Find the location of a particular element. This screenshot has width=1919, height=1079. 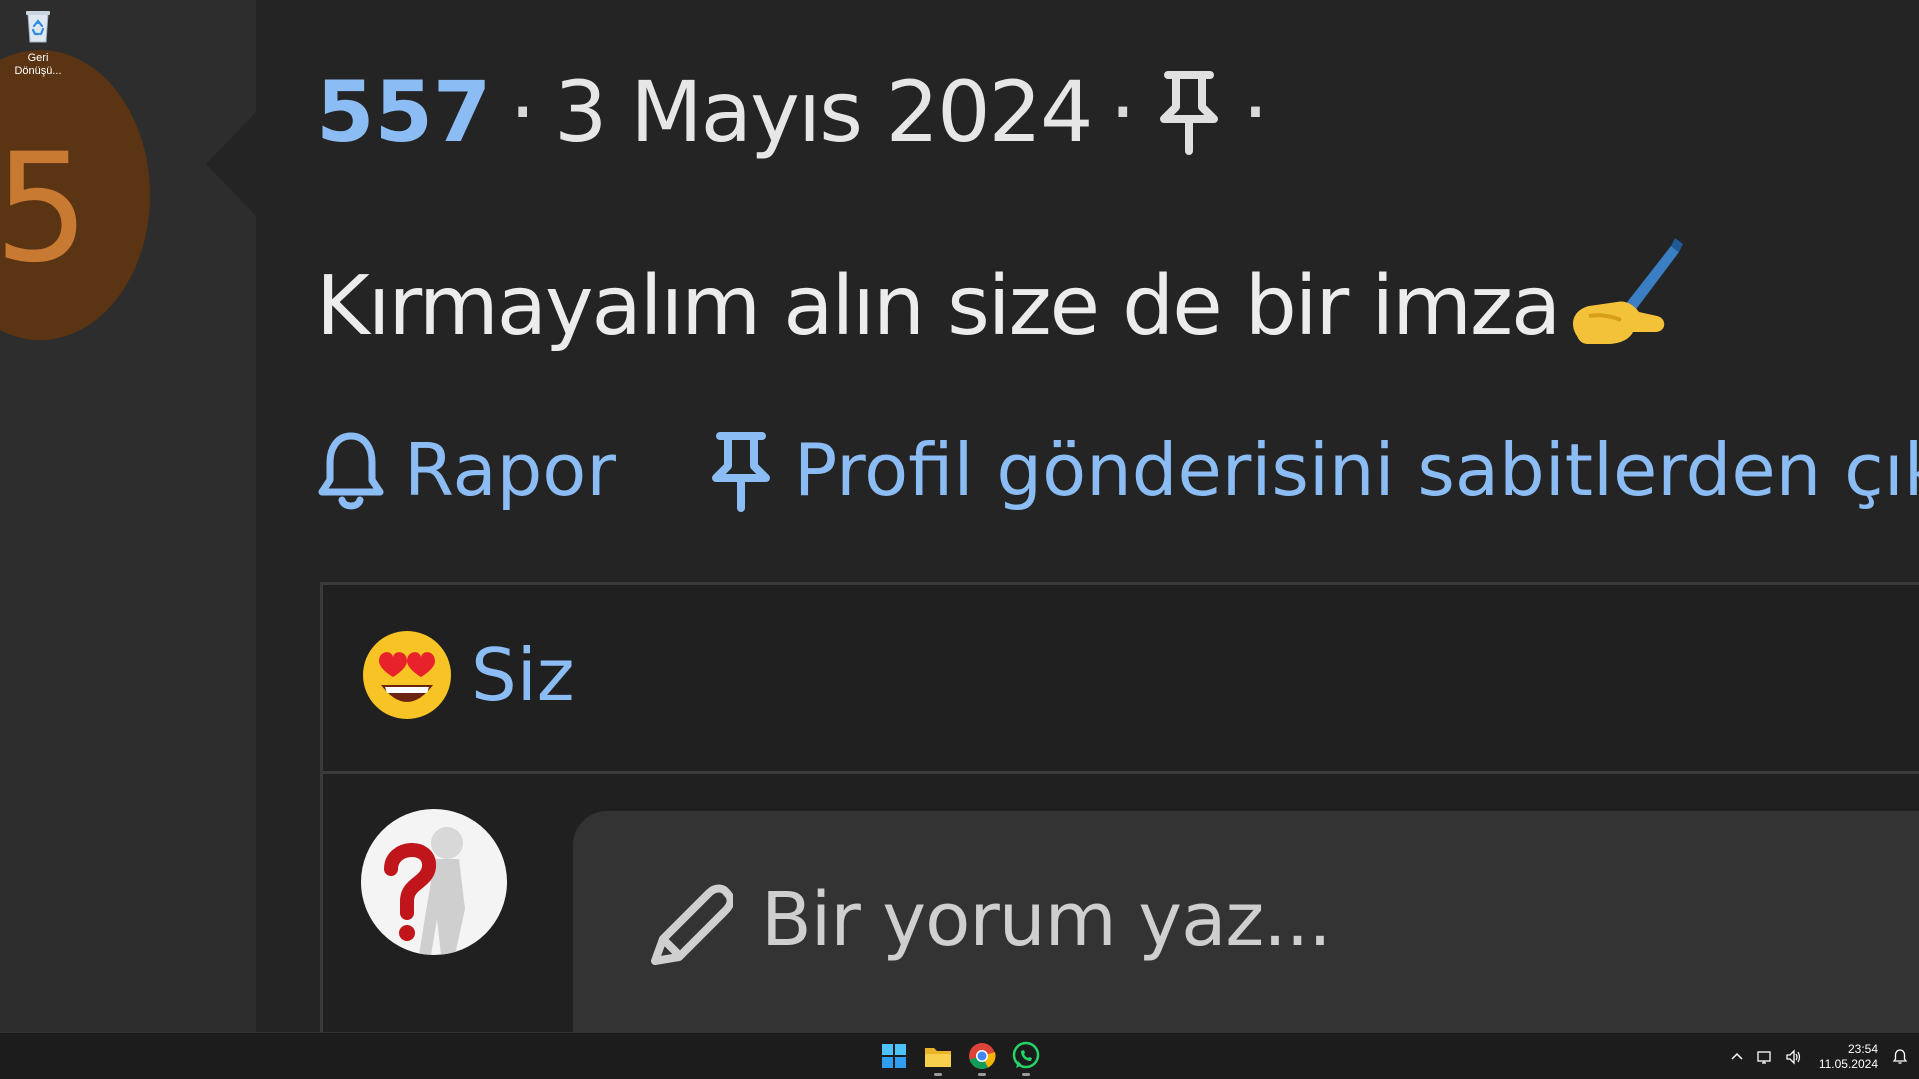

report-button: Rapor is located at coordinates (466, 470).